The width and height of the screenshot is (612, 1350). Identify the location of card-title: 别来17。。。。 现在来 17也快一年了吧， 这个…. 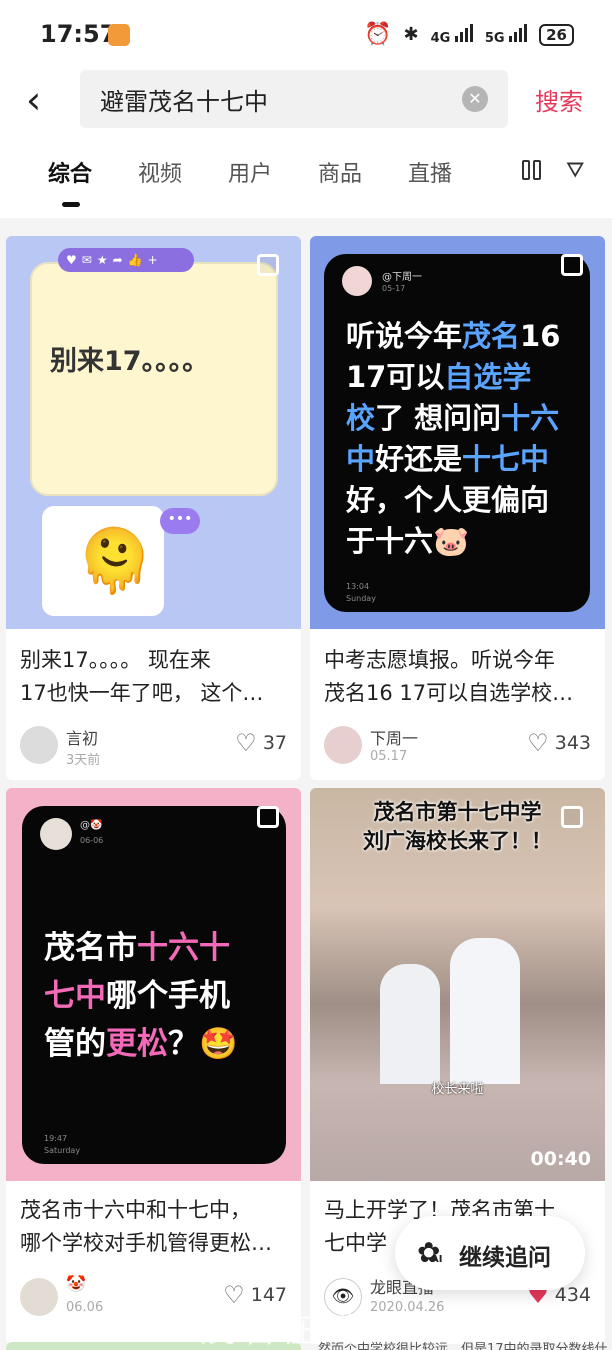
(142, 676).